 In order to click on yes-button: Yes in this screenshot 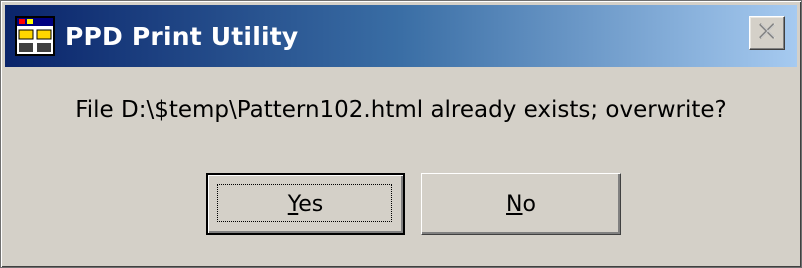, I will do `click(305, 204)`.